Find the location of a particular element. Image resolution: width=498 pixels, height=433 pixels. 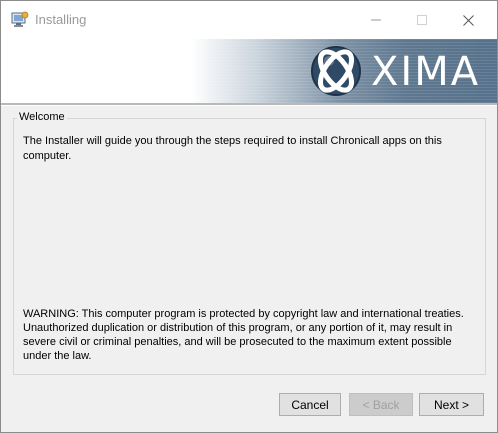

window-title: Installing is located at coordinates (61, 19).